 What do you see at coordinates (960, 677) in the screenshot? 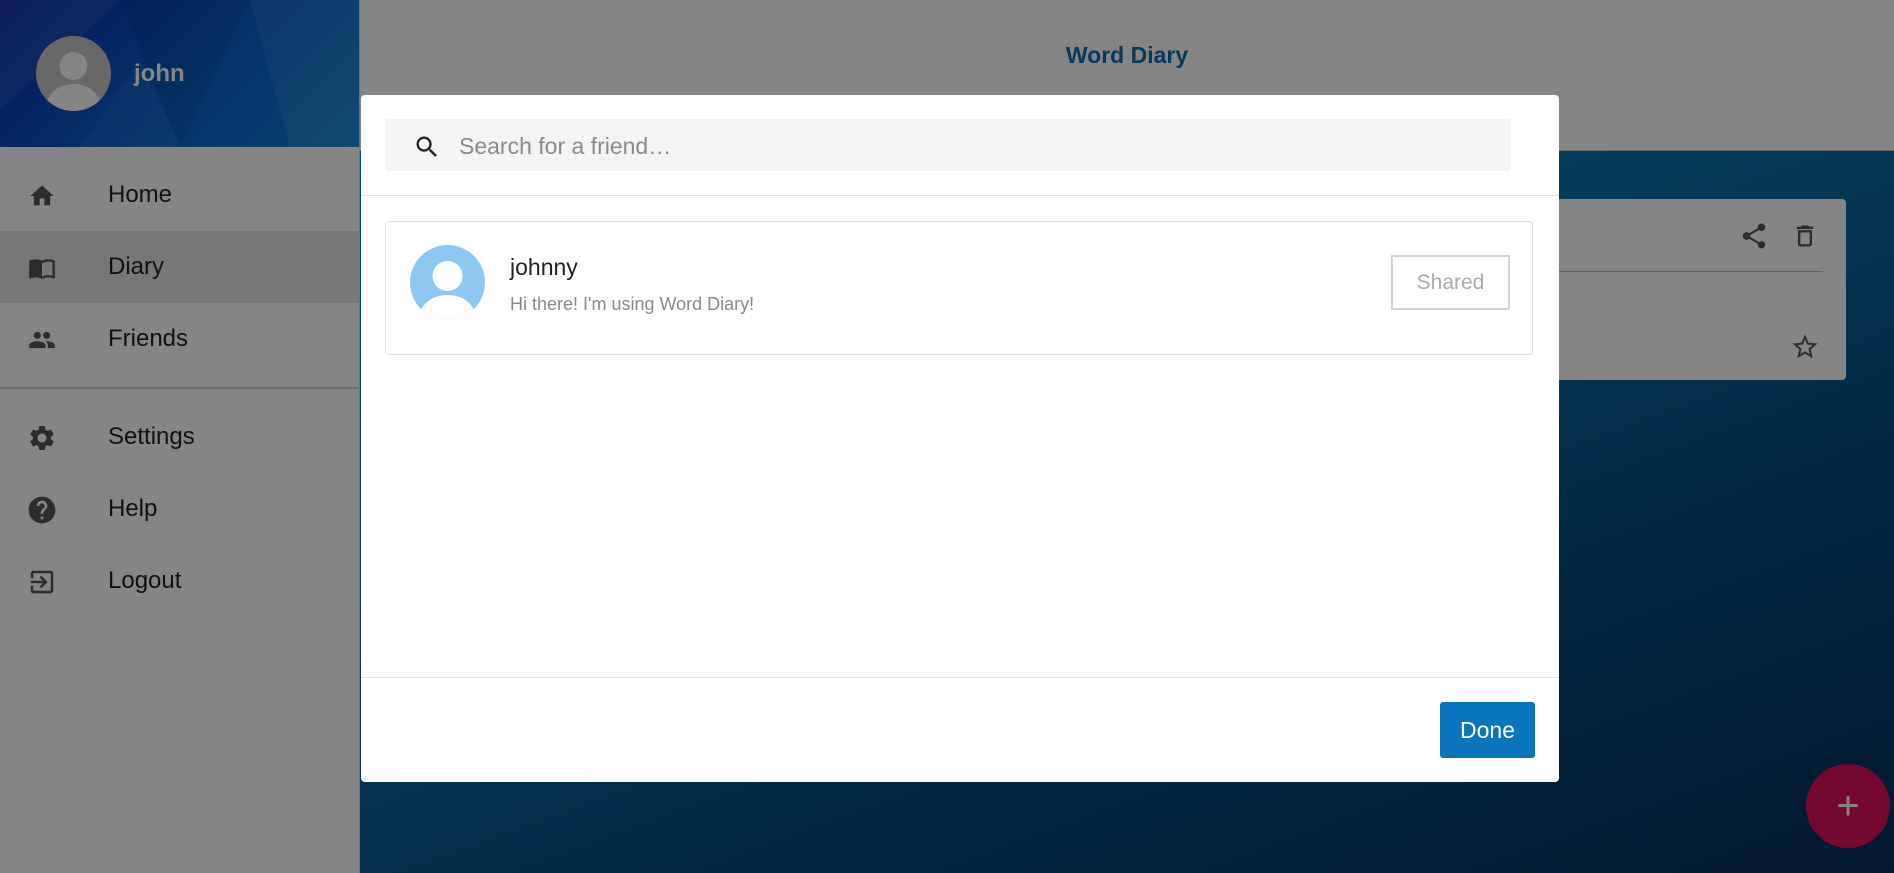
I see `dialog-footer-divider` at bounding box center [960, 677].